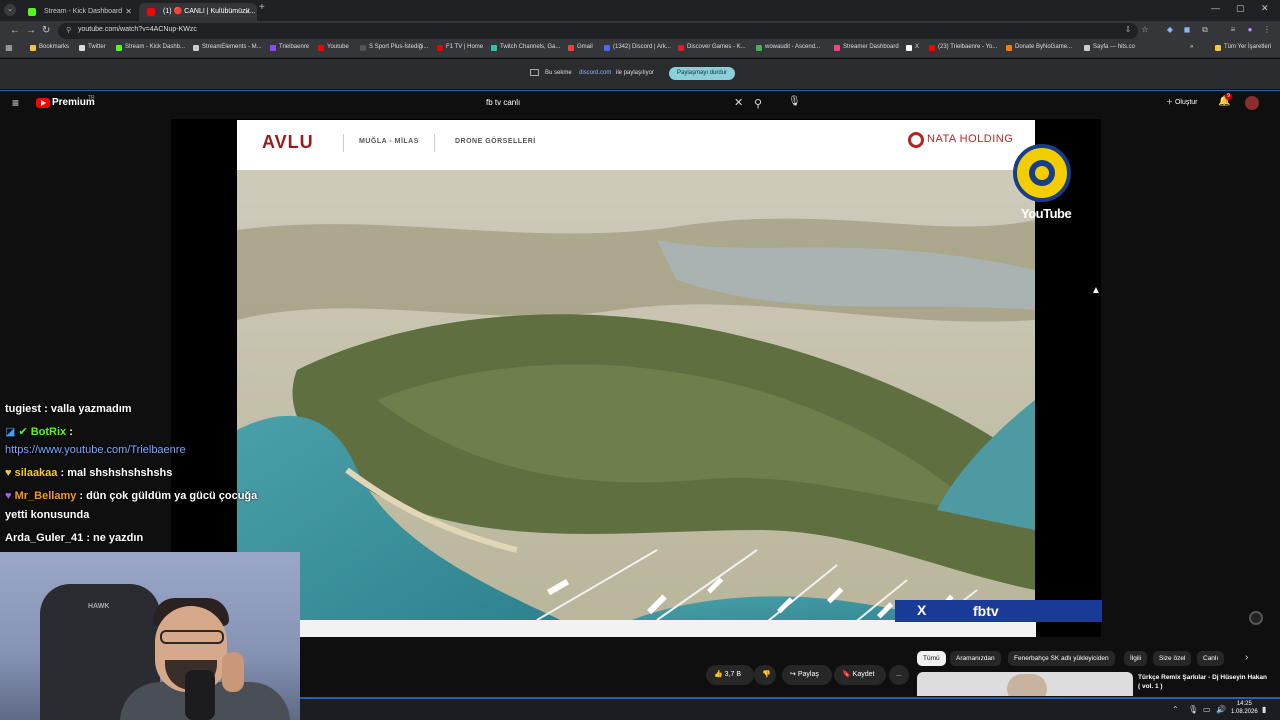 This screenshot has width=1280, height=720. What do you see at coordinates (837, 48) in the screenshot?
I see `dashboard-icon` at bounding box center [837, 48].